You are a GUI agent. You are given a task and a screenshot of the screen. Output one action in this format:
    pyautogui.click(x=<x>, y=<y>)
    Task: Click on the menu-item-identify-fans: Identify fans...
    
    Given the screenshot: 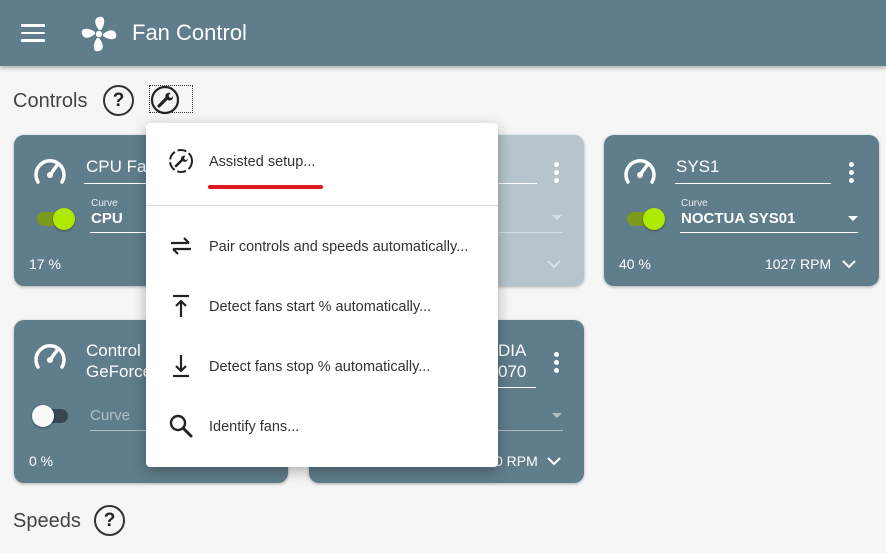 What is the action you would take?
    pyautogui.click(x=322, y=427)
    